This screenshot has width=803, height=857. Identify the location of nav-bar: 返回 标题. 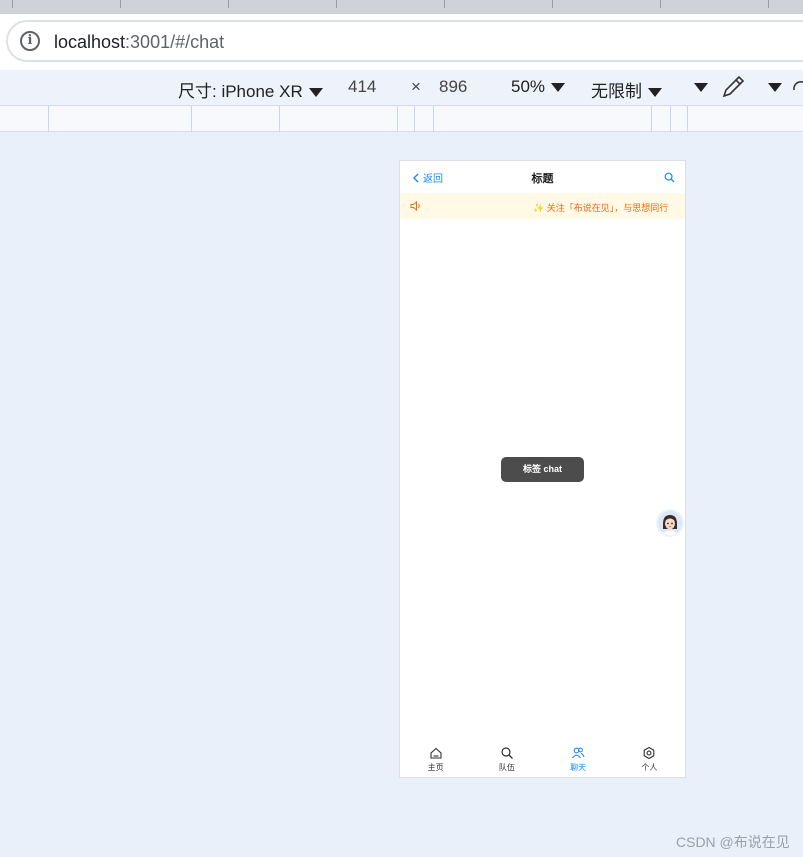
(542, 177).